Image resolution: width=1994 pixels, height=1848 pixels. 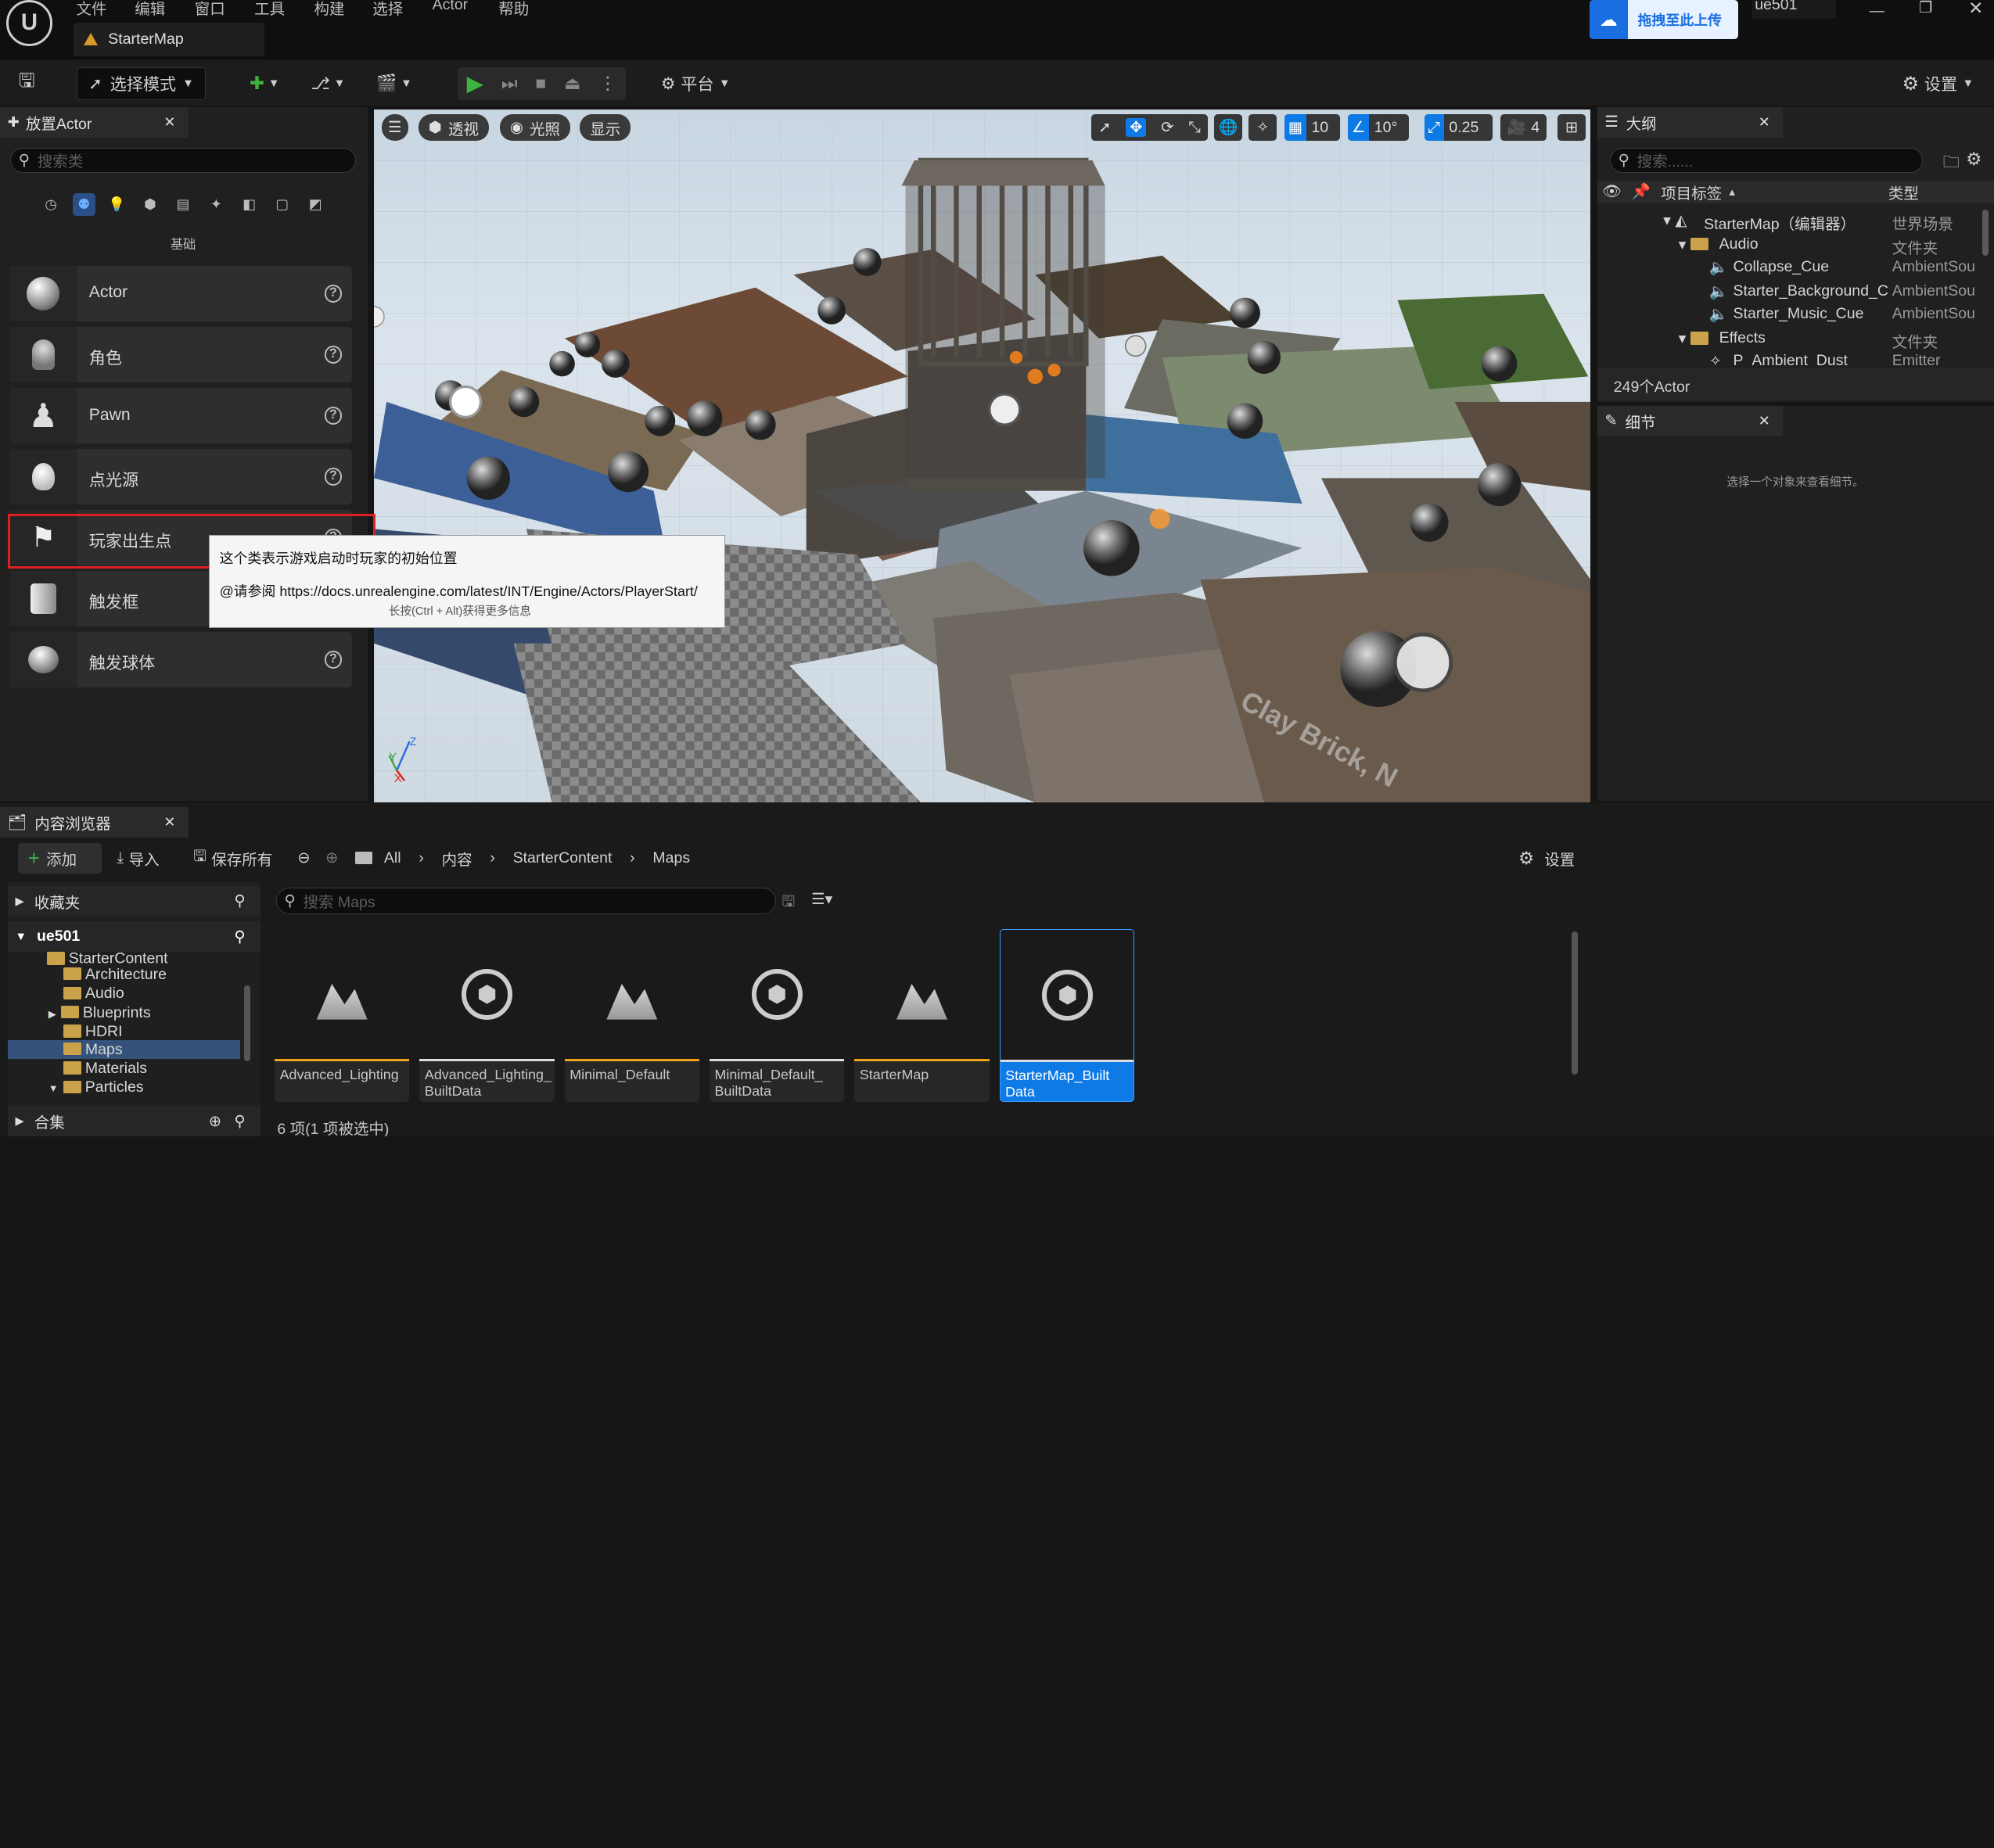 I want to click on scale-tool-icon: ⤡, so click(x=1194, y=128).